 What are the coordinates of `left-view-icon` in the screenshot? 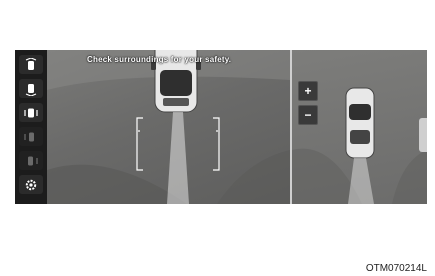 It's located at (29, 136).